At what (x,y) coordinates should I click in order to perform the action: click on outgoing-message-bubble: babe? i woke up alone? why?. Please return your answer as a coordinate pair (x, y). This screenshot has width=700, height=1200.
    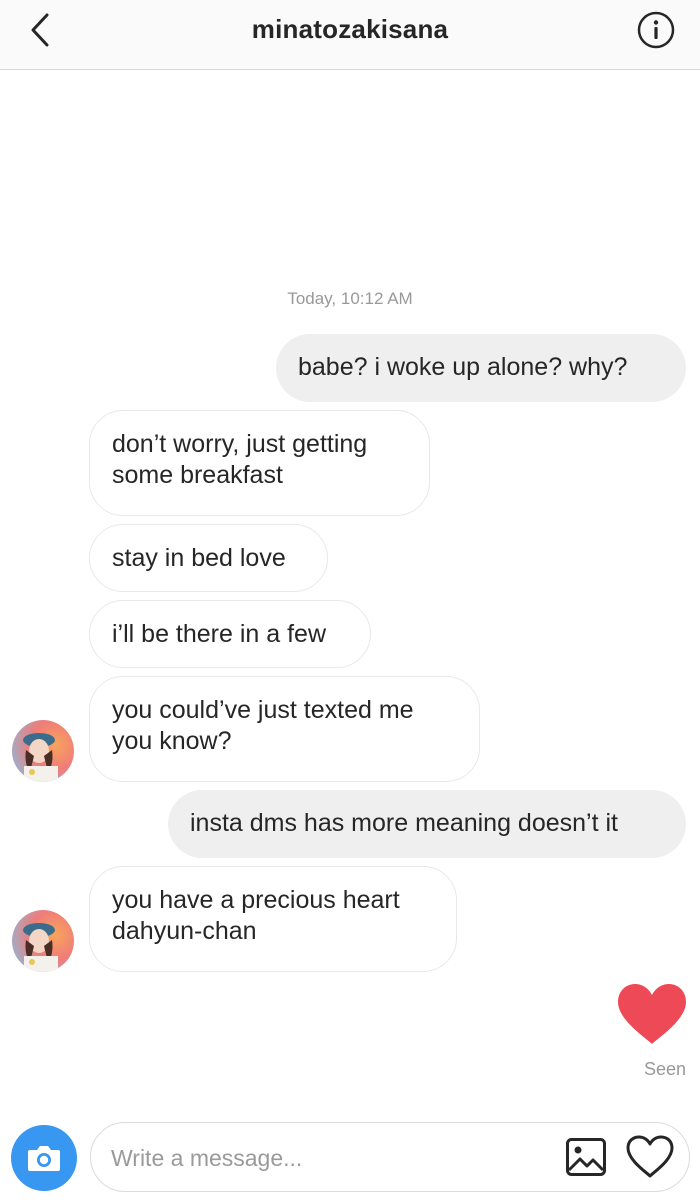
    Looking at the image, I should click on (481, 368).